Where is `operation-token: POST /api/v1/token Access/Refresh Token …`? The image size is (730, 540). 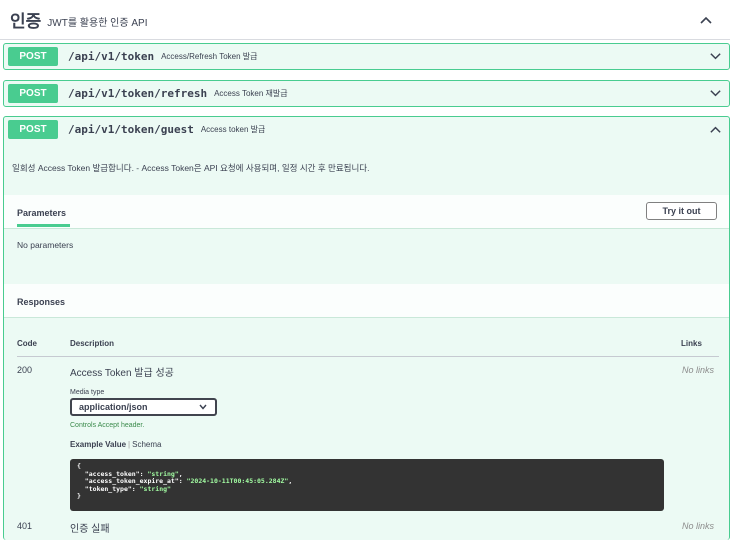 operation-token: POST /api/v1/token Access/Refresh Token … is located at coordinates (366, 56).